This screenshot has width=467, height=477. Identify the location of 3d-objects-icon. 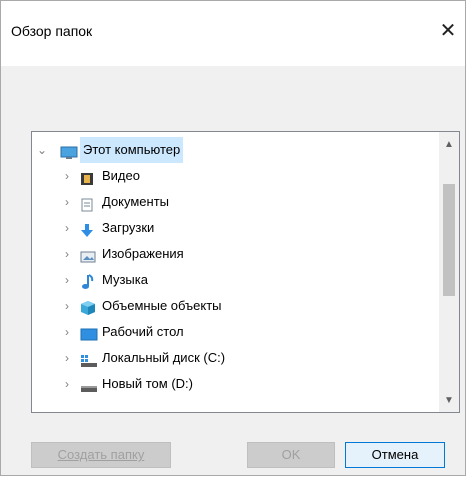
(88, 307).